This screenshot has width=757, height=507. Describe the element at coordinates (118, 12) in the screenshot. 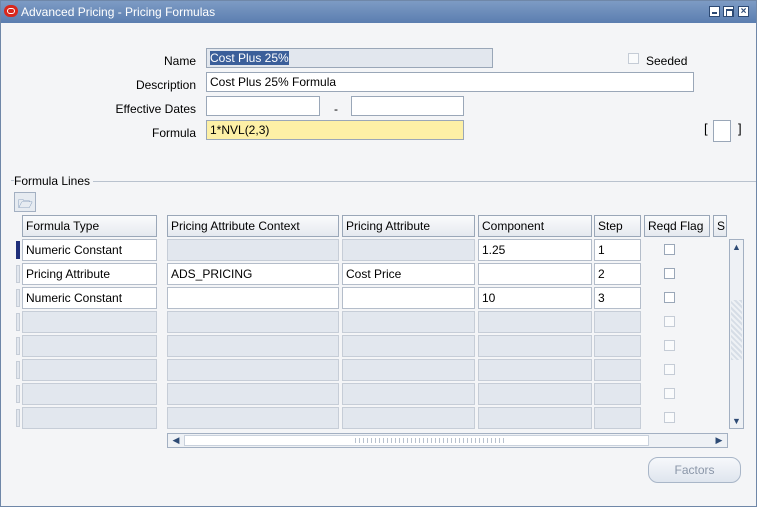

I see `window-title: Advanced Pricing - Pricing Formulas` at that location.